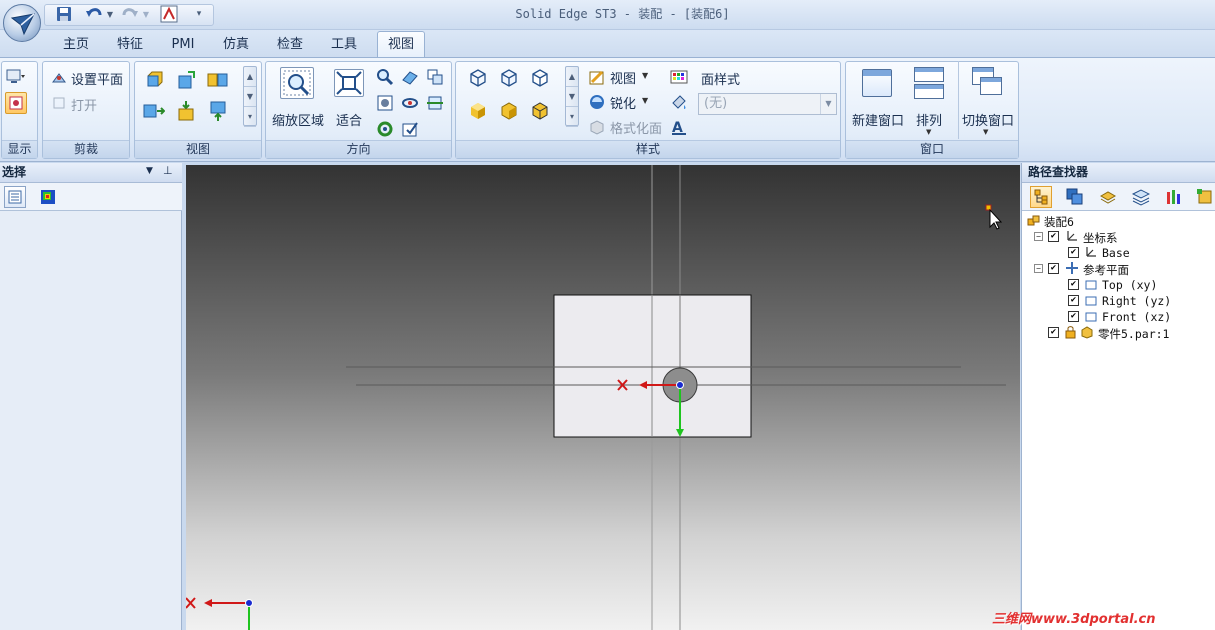 The image size is (1215, 630). I want to click on view-front-icon, so click(154, 80).